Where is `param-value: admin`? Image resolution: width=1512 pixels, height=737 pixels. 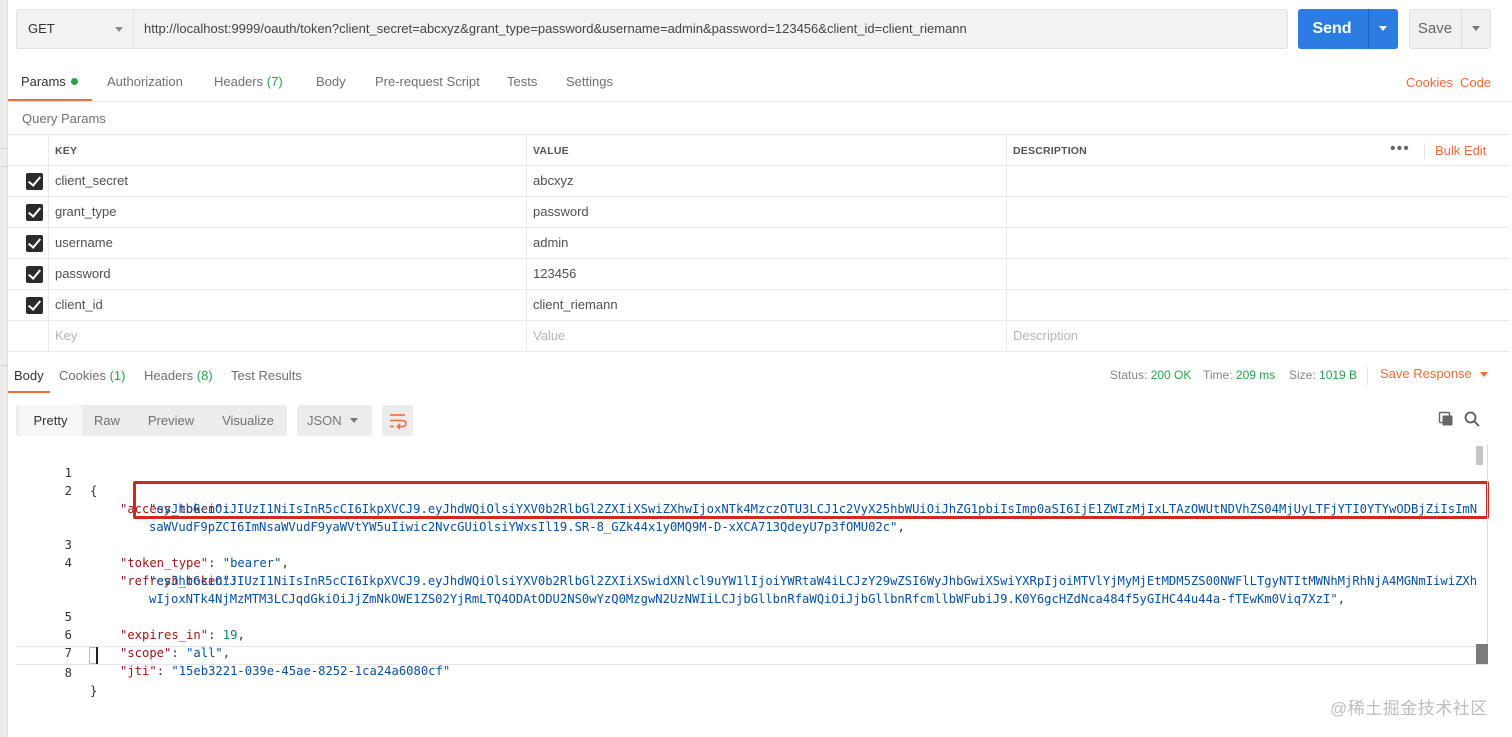
param-value: admin is located at coordinates (766, 243).